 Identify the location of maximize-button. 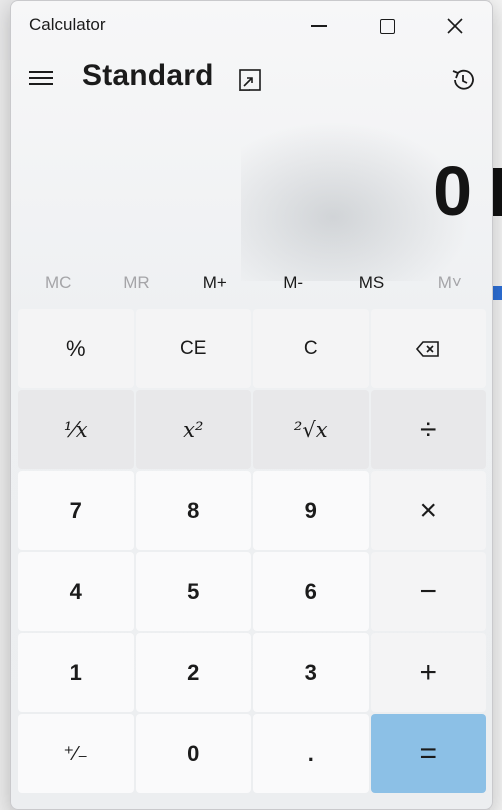
(387, 26).